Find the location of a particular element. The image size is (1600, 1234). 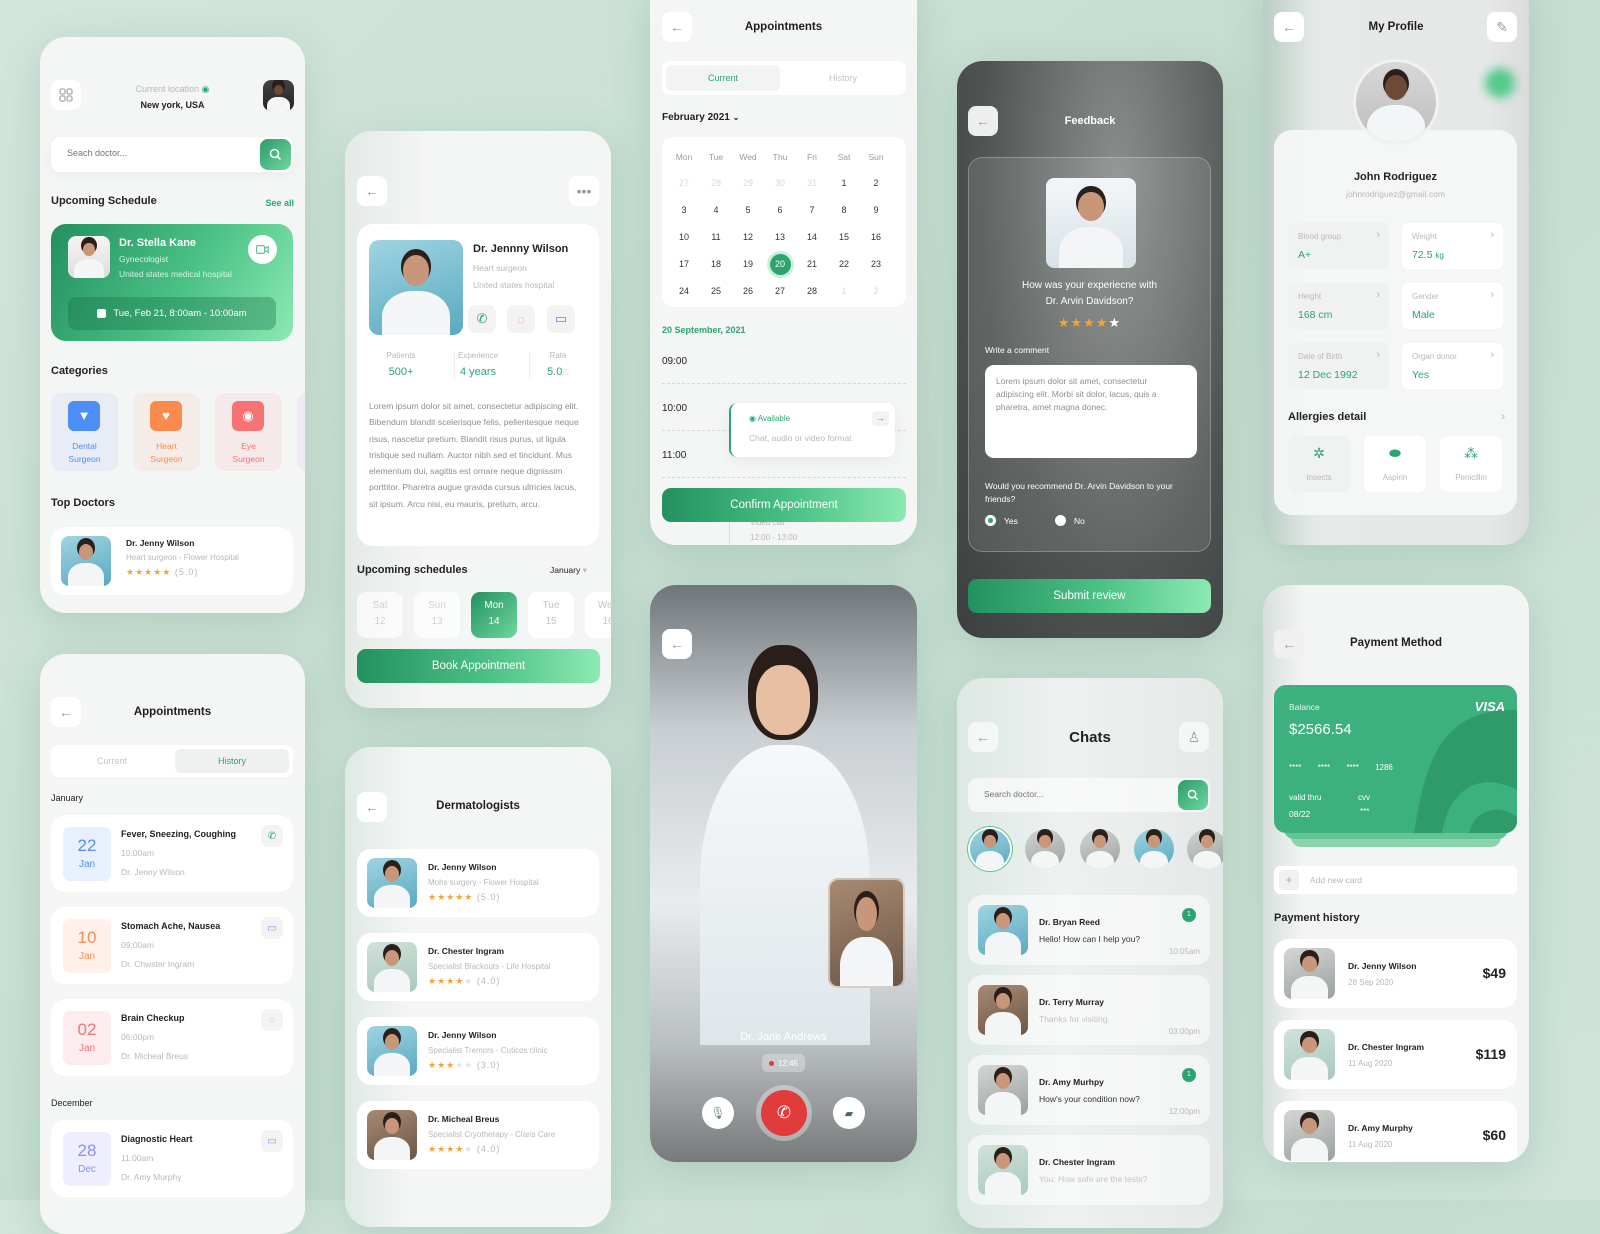

add-card-button: + Add new card is located at coordinates (1395, 880).